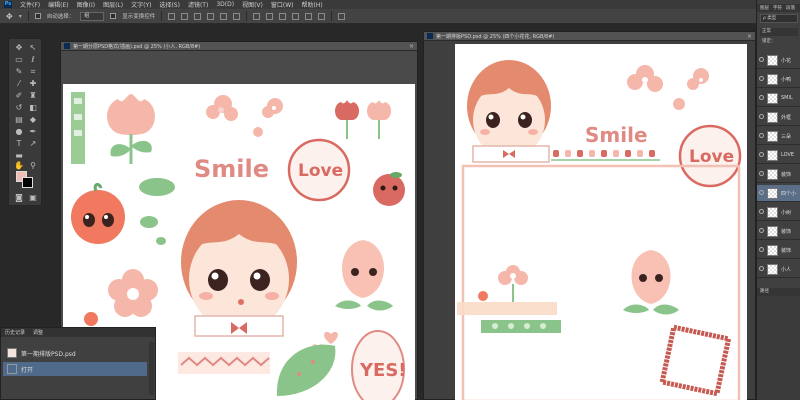 The image size is (800, 400). Describe the element at coordinates (19, 108) in the screenshot. I see `history-brush-tool-icon: ↺` at that location.